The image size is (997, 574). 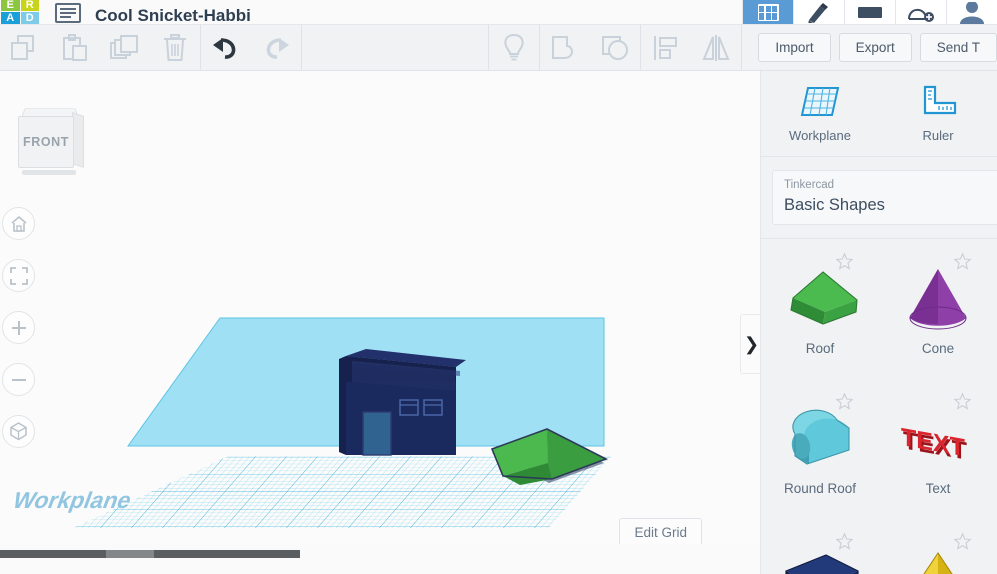 What do you see at coordinates (660, 532) in the screenshot?
I see `edit-grid-button: Edit Grid` at bounding box center [660, 532].